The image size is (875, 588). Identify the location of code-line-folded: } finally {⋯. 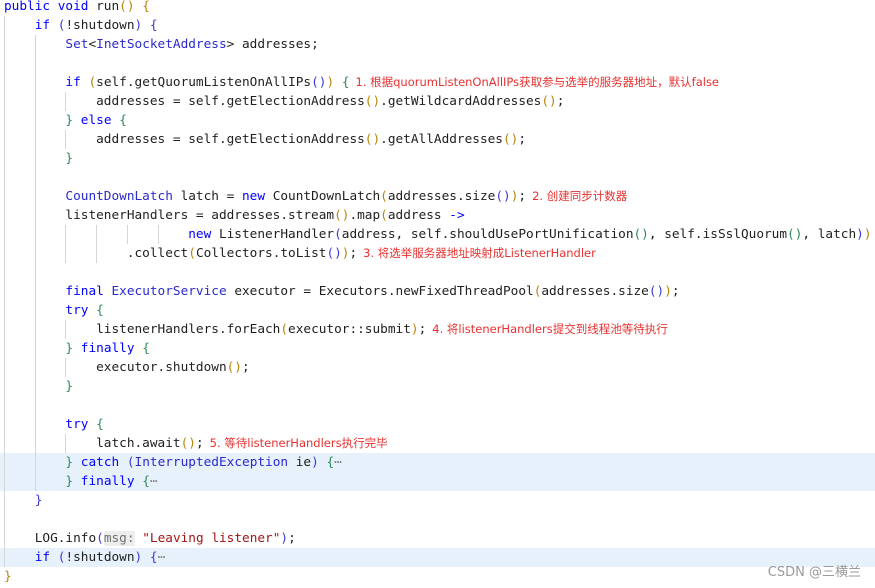
(437, 481).